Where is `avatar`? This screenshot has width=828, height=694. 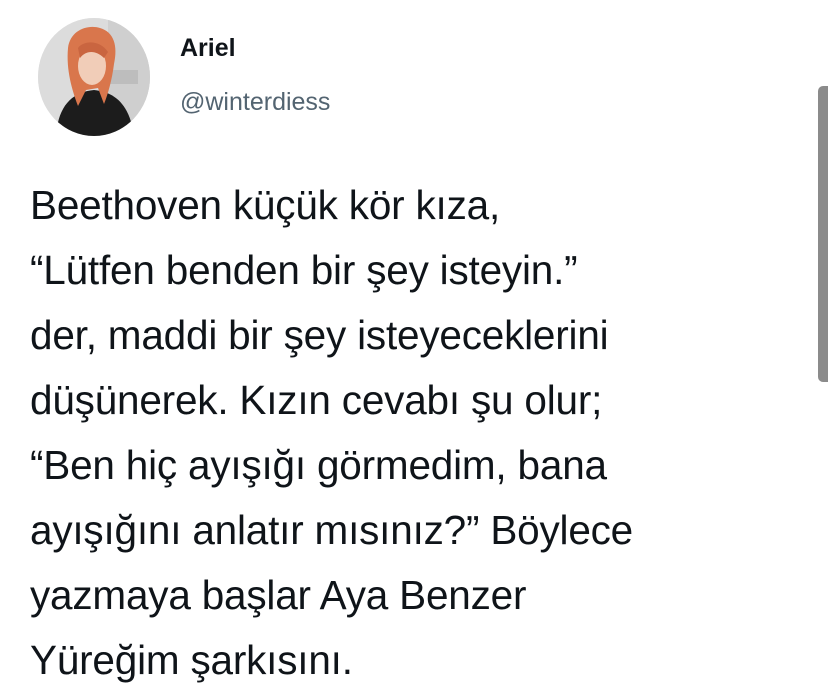
avatar is located at coordinates (94, 77).